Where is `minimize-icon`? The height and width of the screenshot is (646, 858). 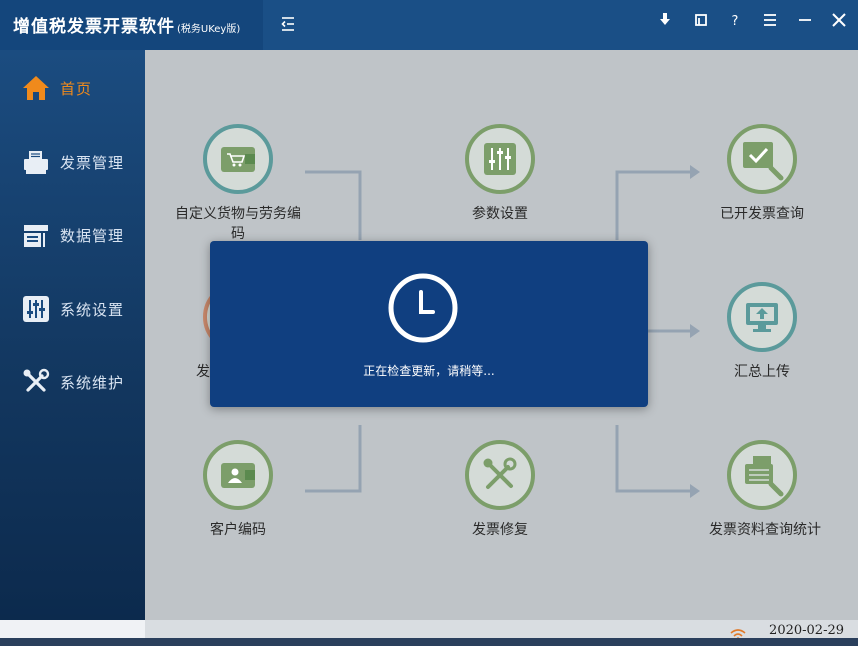
minimize-icon is located at coordinates (805, 20).